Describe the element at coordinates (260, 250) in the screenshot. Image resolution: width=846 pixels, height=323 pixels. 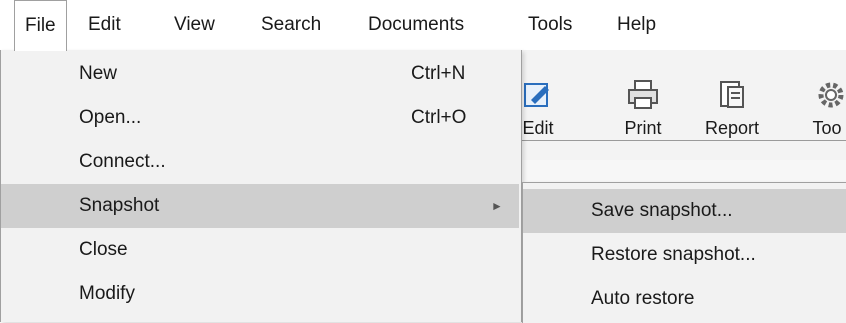
I see `file-menu-item-close: Close` at that location.